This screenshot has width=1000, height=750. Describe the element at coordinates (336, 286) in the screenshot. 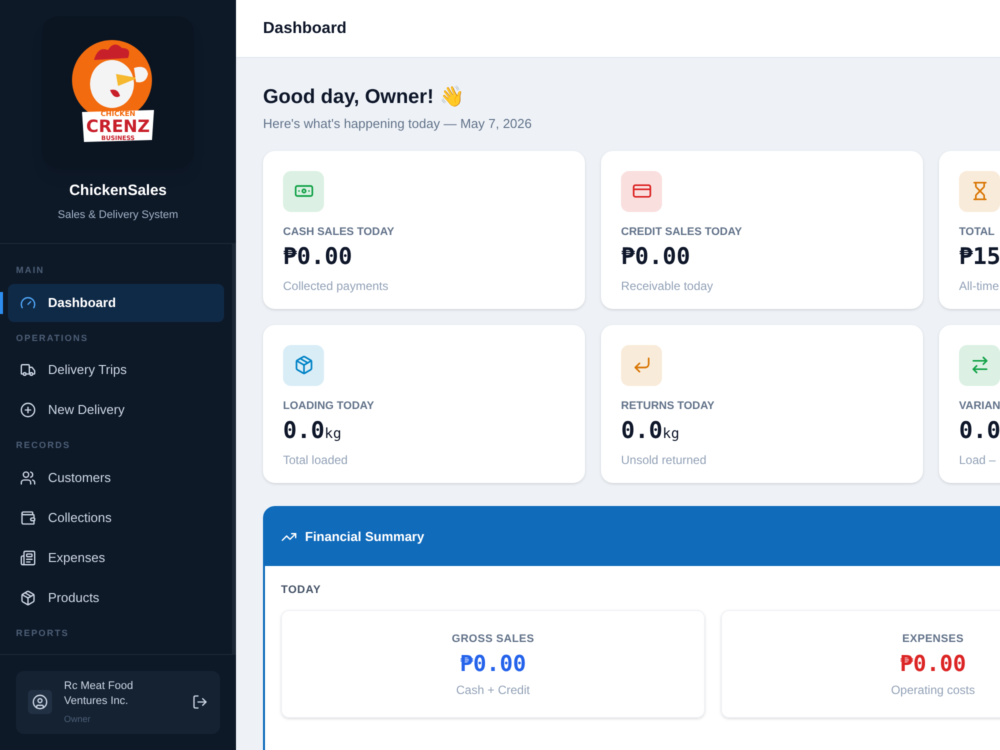

I see `stat-note: Collected payments` at that location.